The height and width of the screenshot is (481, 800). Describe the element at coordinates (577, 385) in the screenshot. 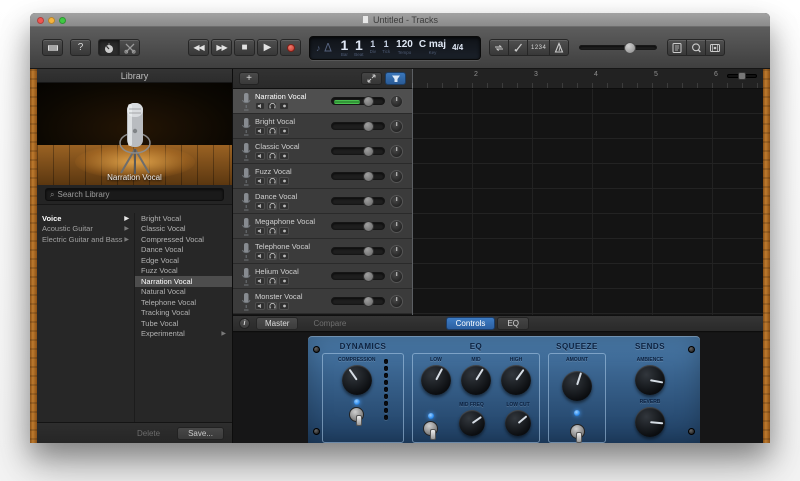

I see `squeeze-amount-knob` at that location.